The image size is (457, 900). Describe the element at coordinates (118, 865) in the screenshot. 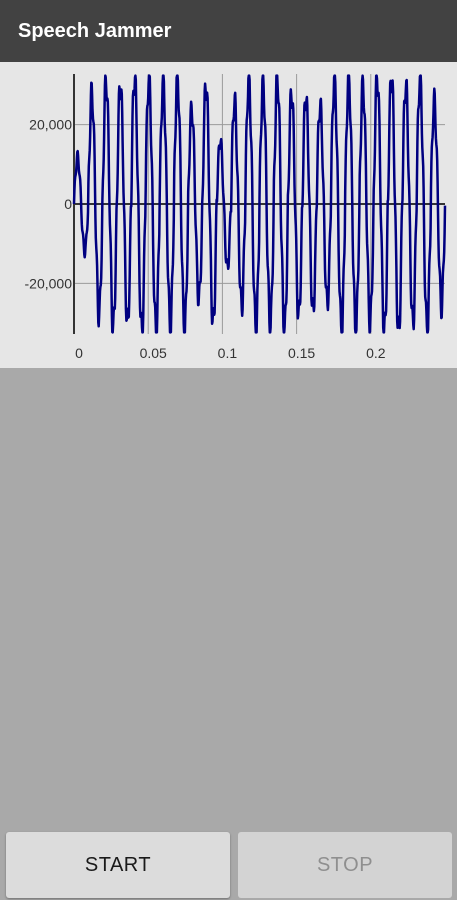

I see `start-button: START` at that location.